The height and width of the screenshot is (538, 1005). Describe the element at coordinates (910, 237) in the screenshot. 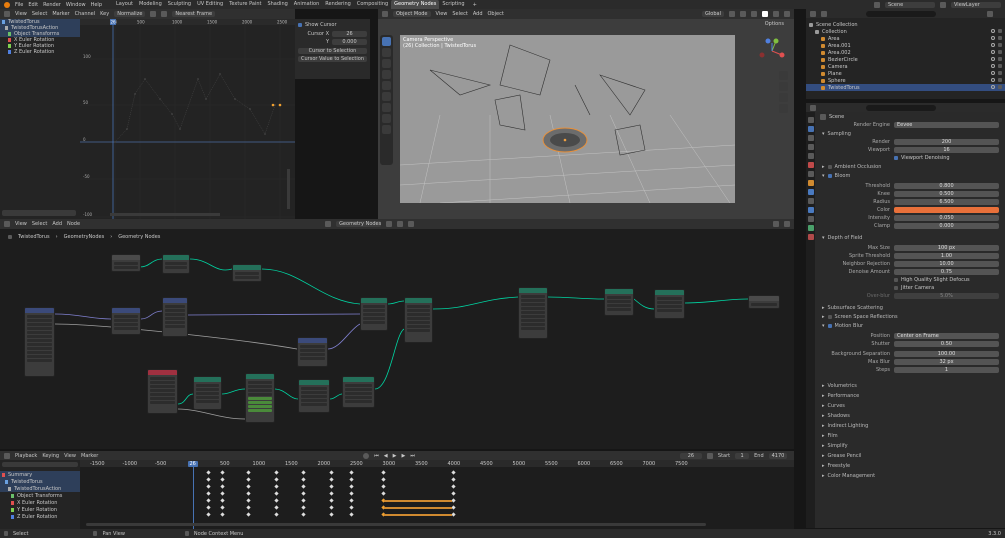

I see `depth-of-field-panel: ▾ Depth of Field` at that location.